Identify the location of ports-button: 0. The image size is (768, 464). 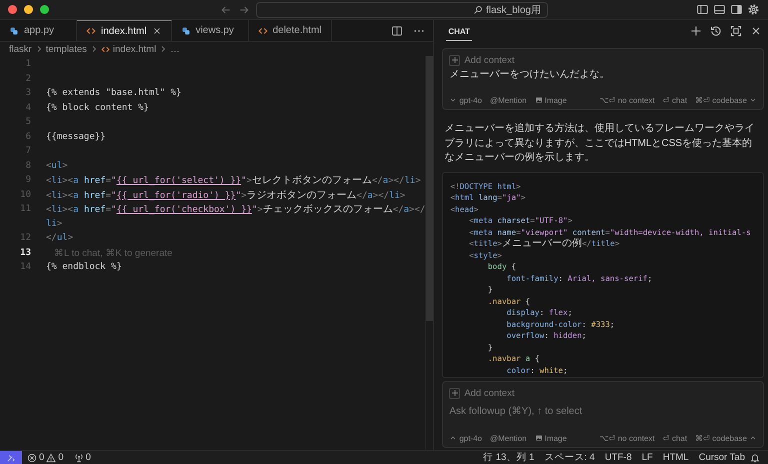
(77, 457).